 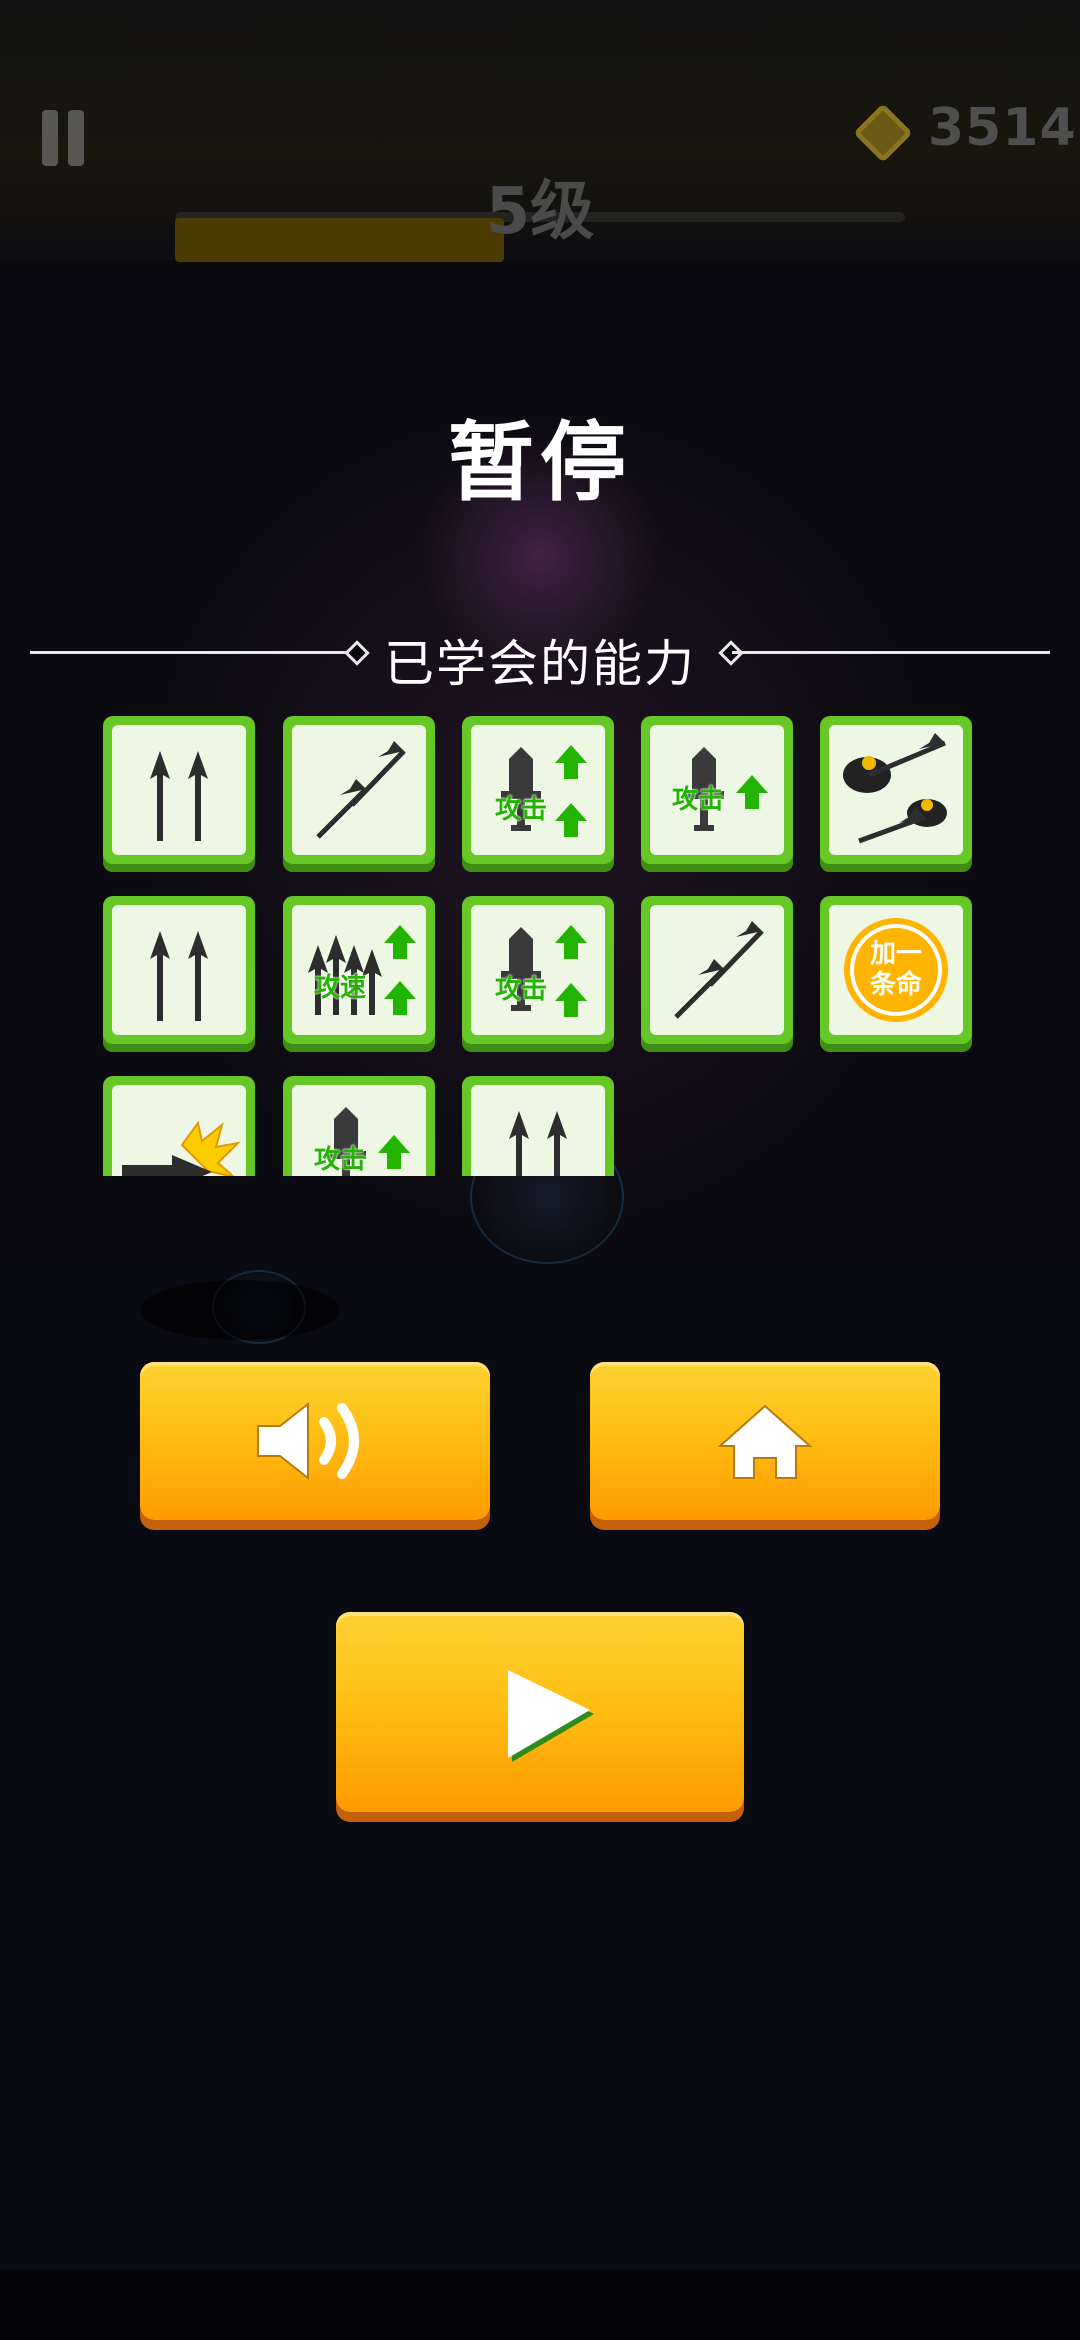 I want to click on speaker-icon, so click(x=308, y=1441).